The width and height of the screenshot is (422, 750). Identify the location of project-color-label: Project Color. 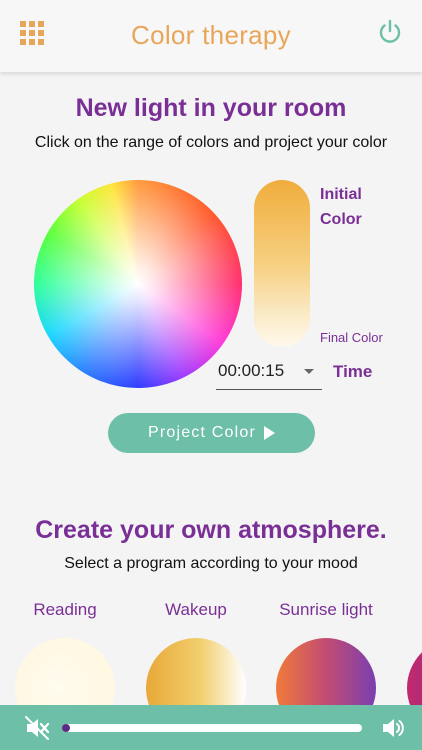
(202, 432).